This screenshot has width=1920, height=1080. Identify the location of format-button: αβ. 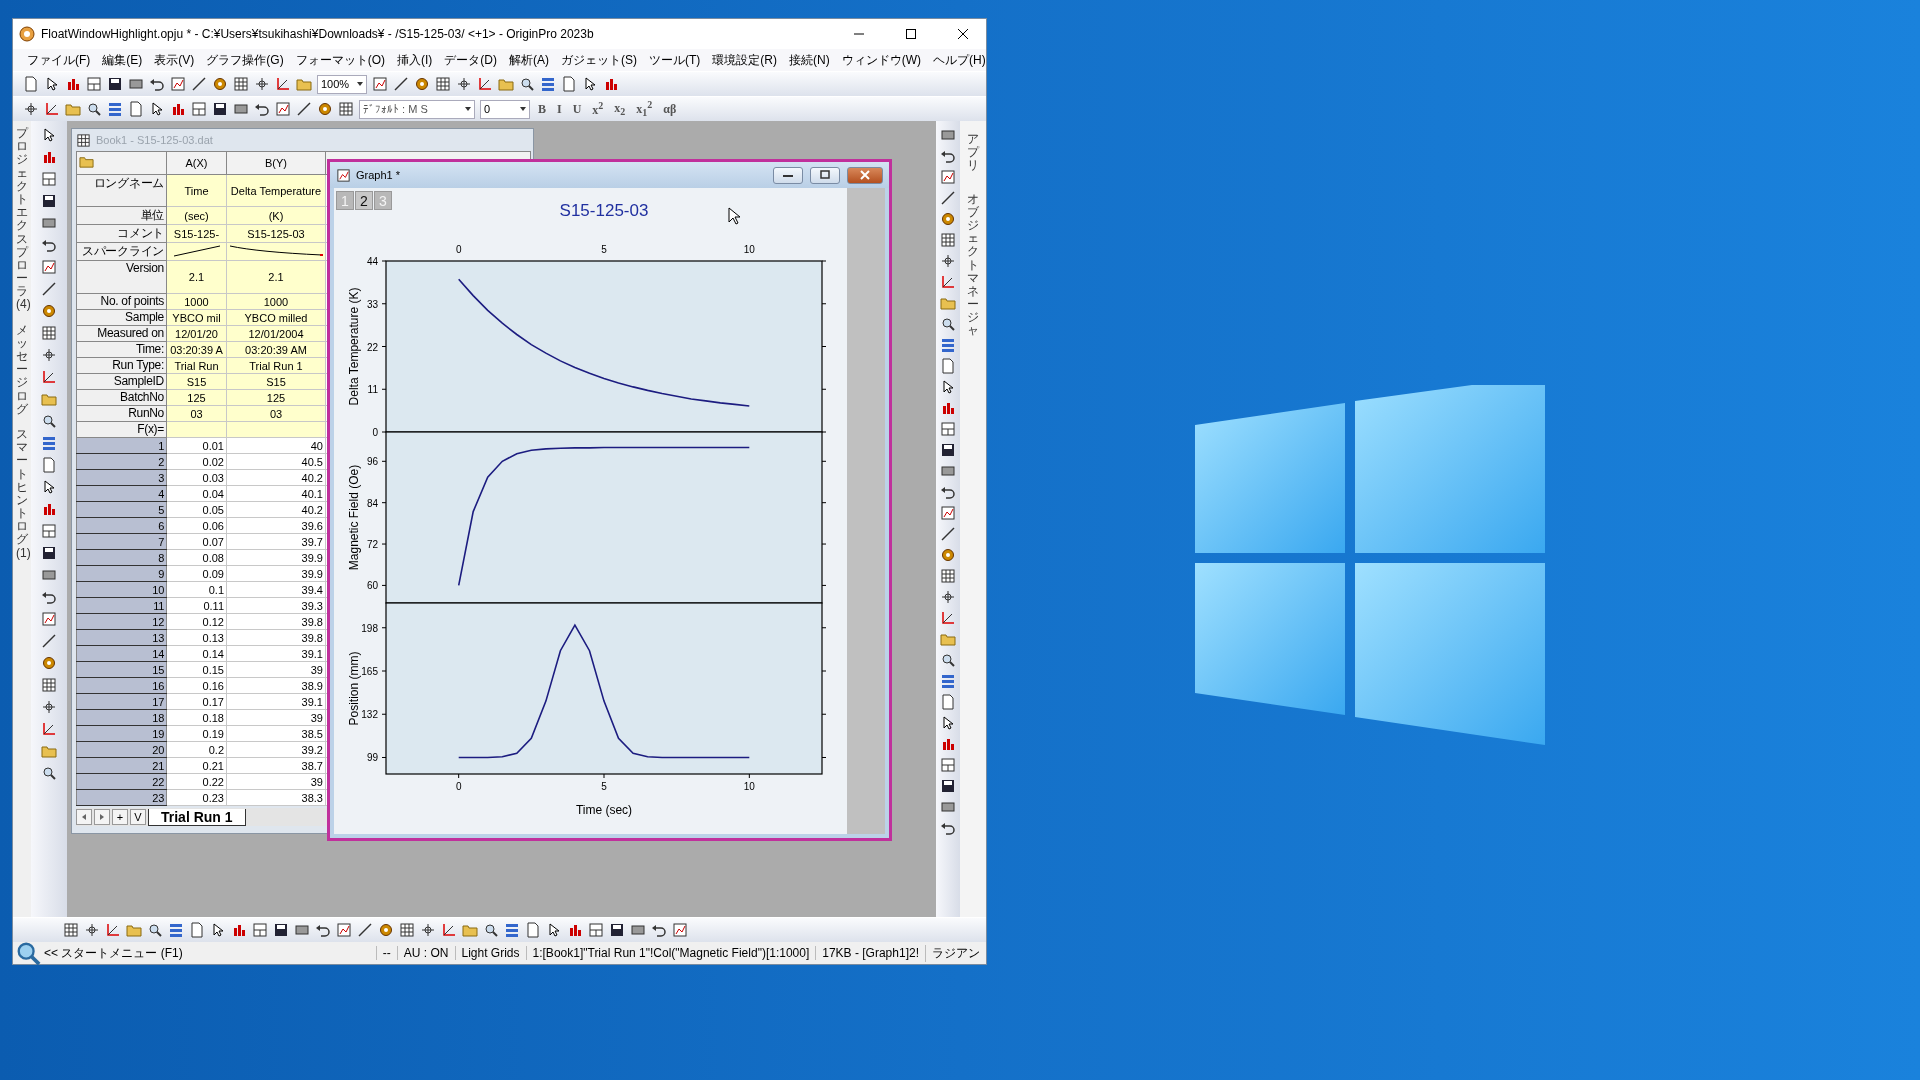
(670, 109).